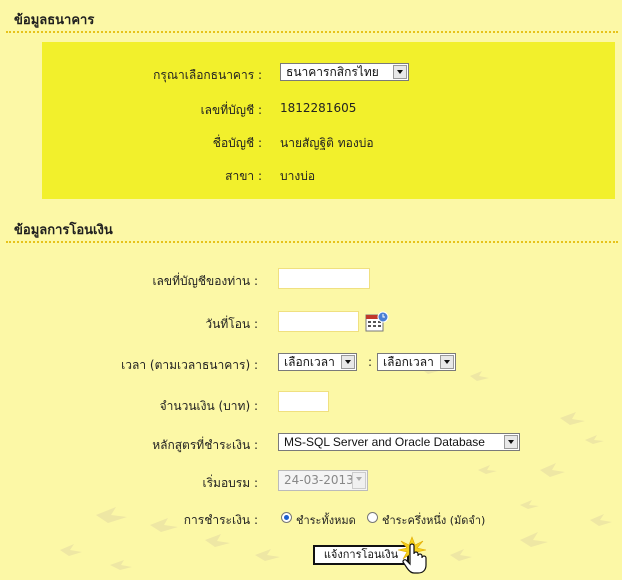 This screenshot has width=622, height=580. What do you see at coordinates (303, 401) in the screenshot?
I see `amount-input` at bounding box center [303, 401].